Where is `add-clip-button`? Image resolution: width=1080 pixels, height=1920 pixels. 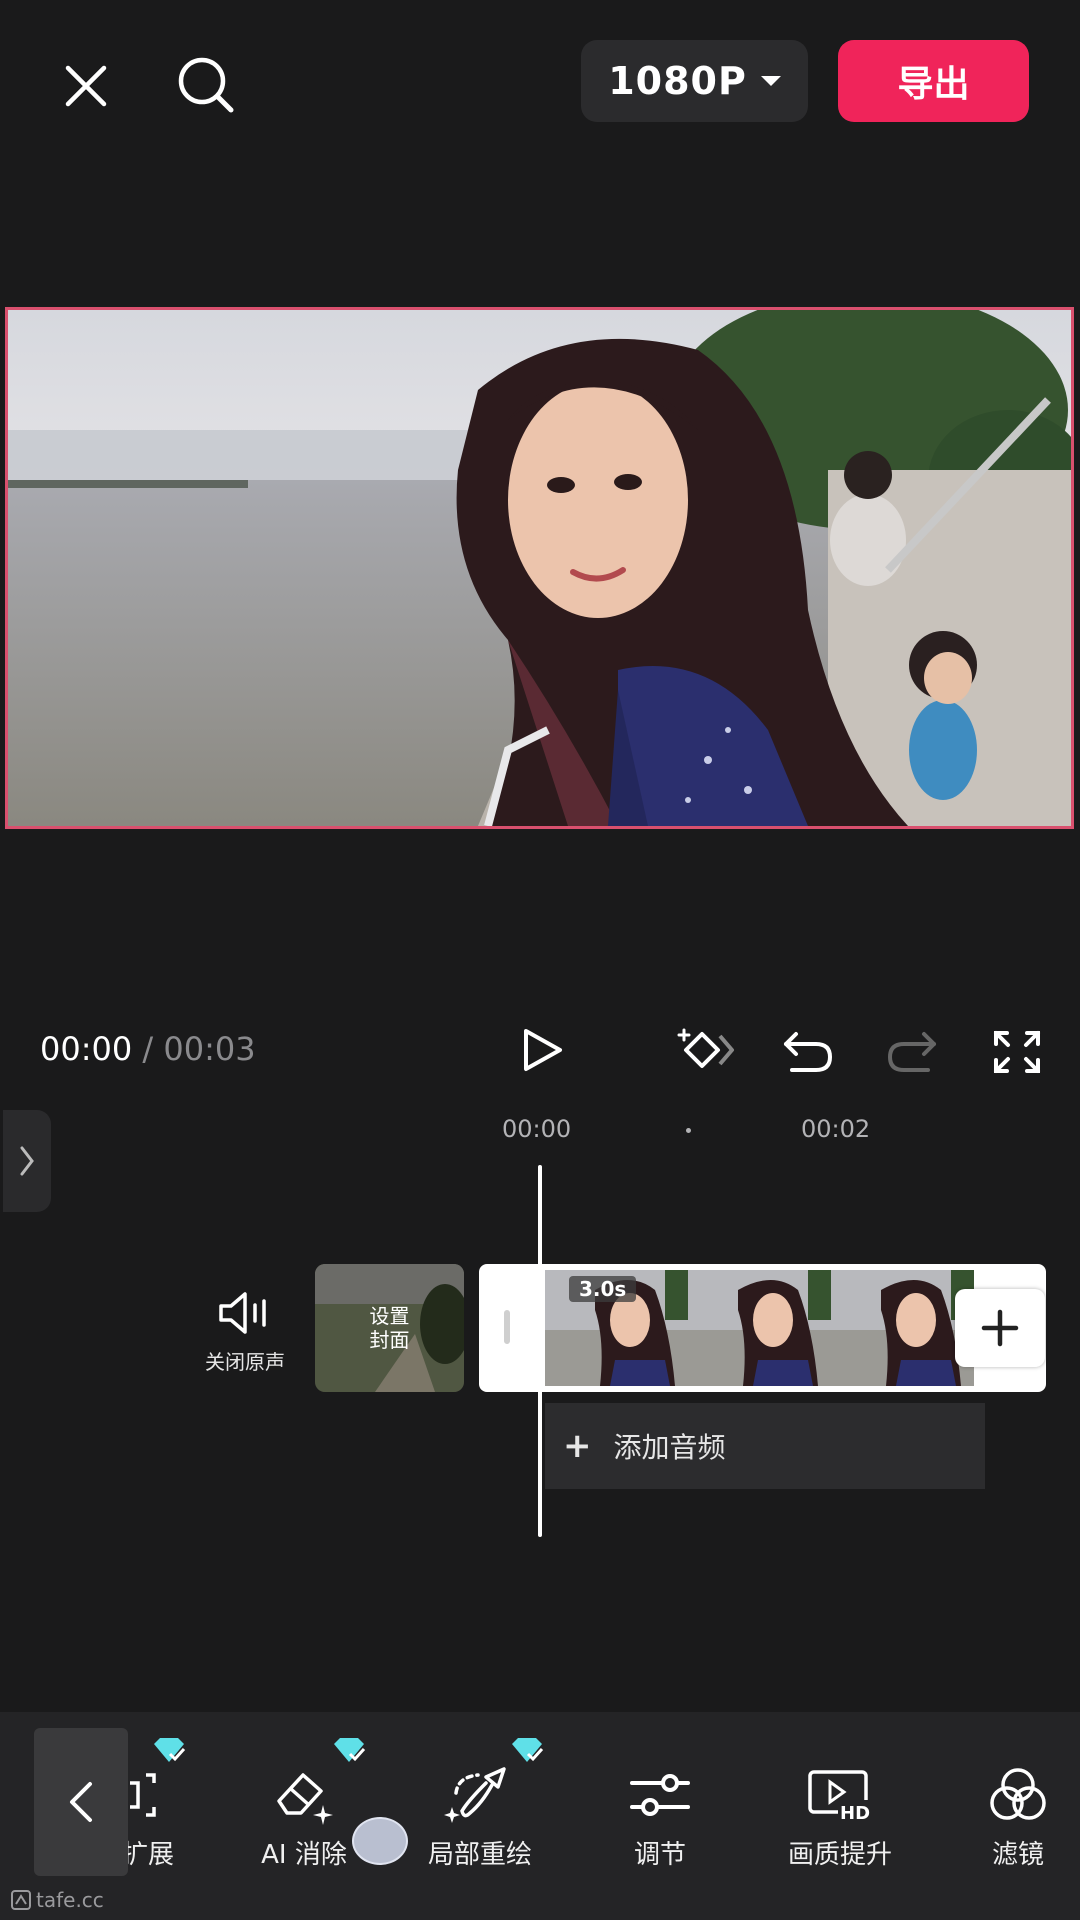 add-clip-button is located at coordinates (1000, 1328).